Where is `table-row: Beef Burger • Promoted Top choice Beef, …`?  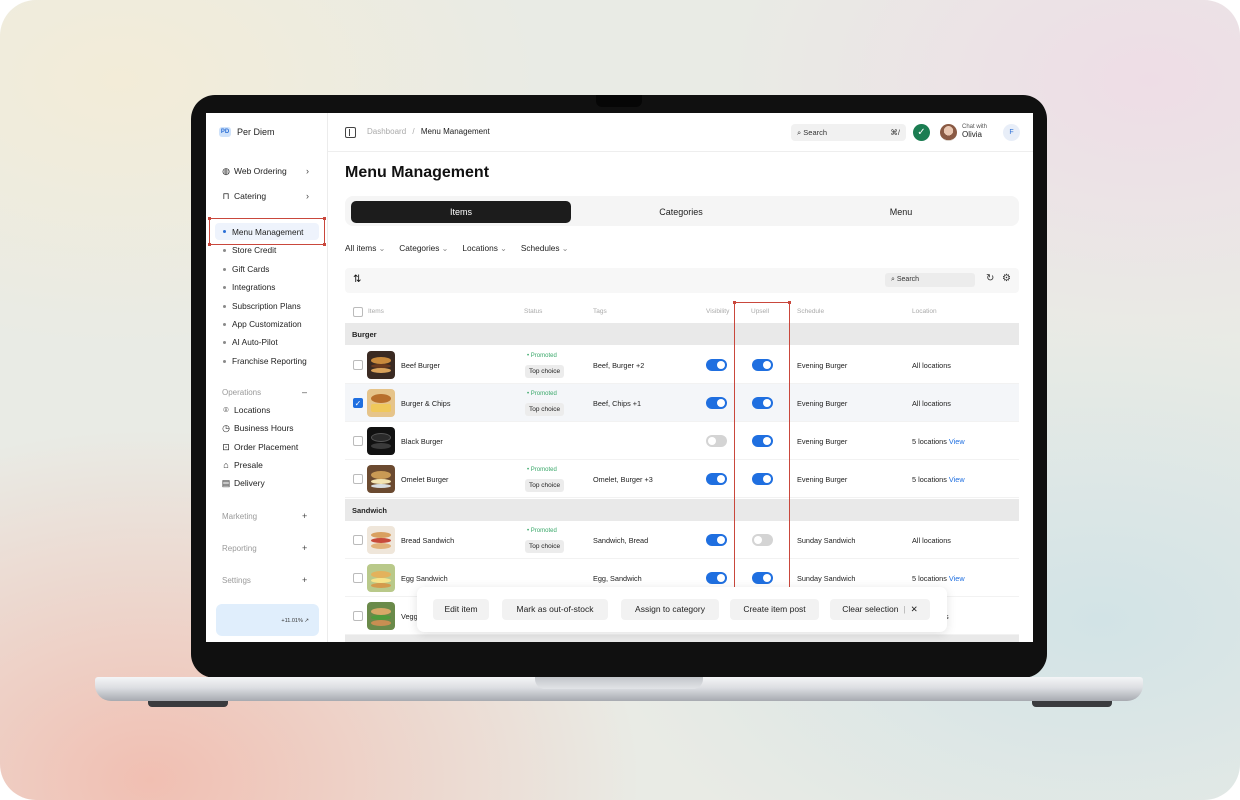
table-row: Beef Burger • Promoted Top choice Beef, … is located at coordinates (682, 365).